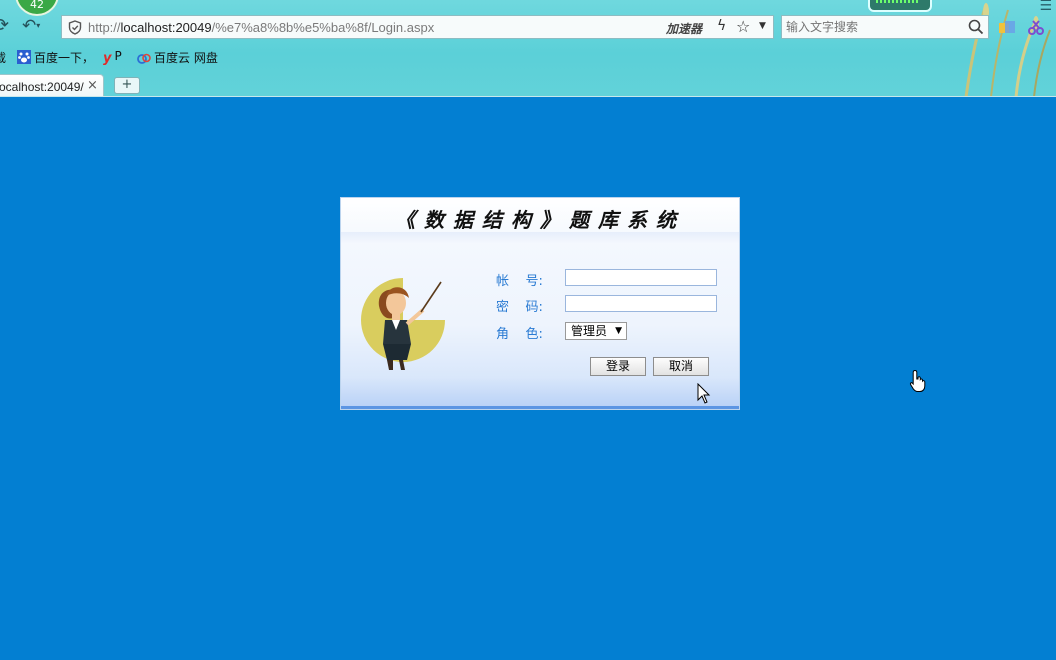  Describe the element at coordinates (519, 281) in the screenshot. I see `account-label: 帐 号:` at that location.